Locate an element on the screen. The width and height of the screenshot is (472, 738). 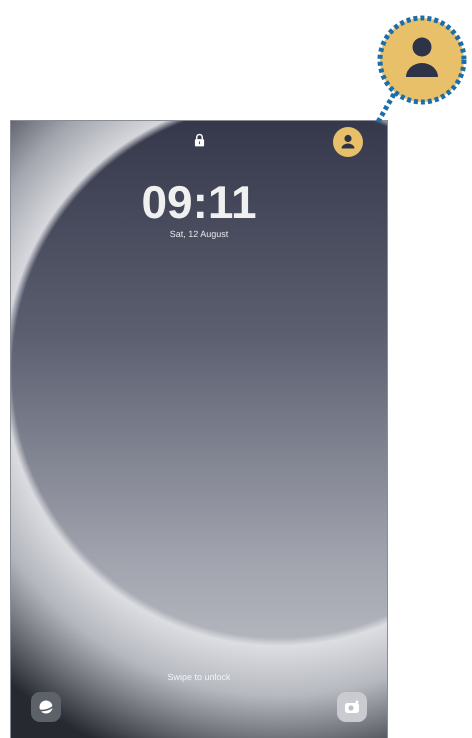
swipe-hint: Swipe to unlock is located at coordinates (199, 677).